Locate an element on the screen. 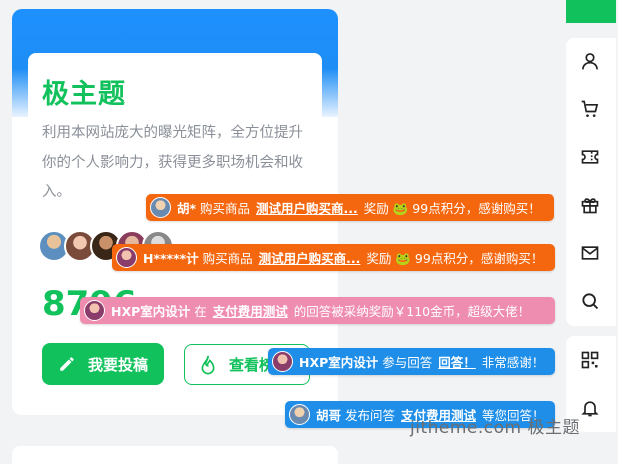  top-tab is located at coordinates (591, 11).